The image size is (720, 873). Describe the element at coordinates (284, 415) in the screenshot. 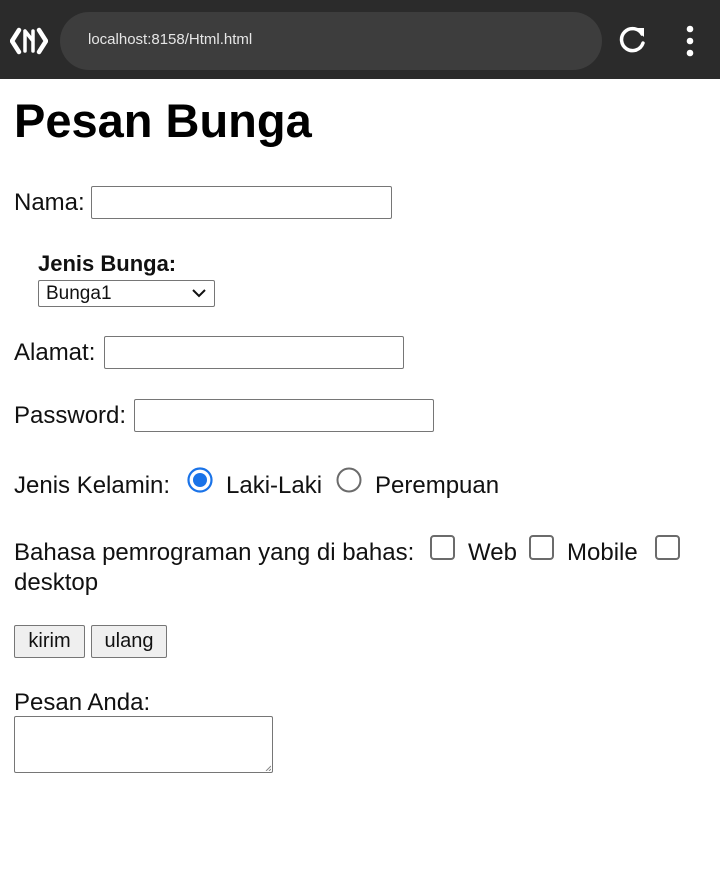

I see `password-input` at that location.